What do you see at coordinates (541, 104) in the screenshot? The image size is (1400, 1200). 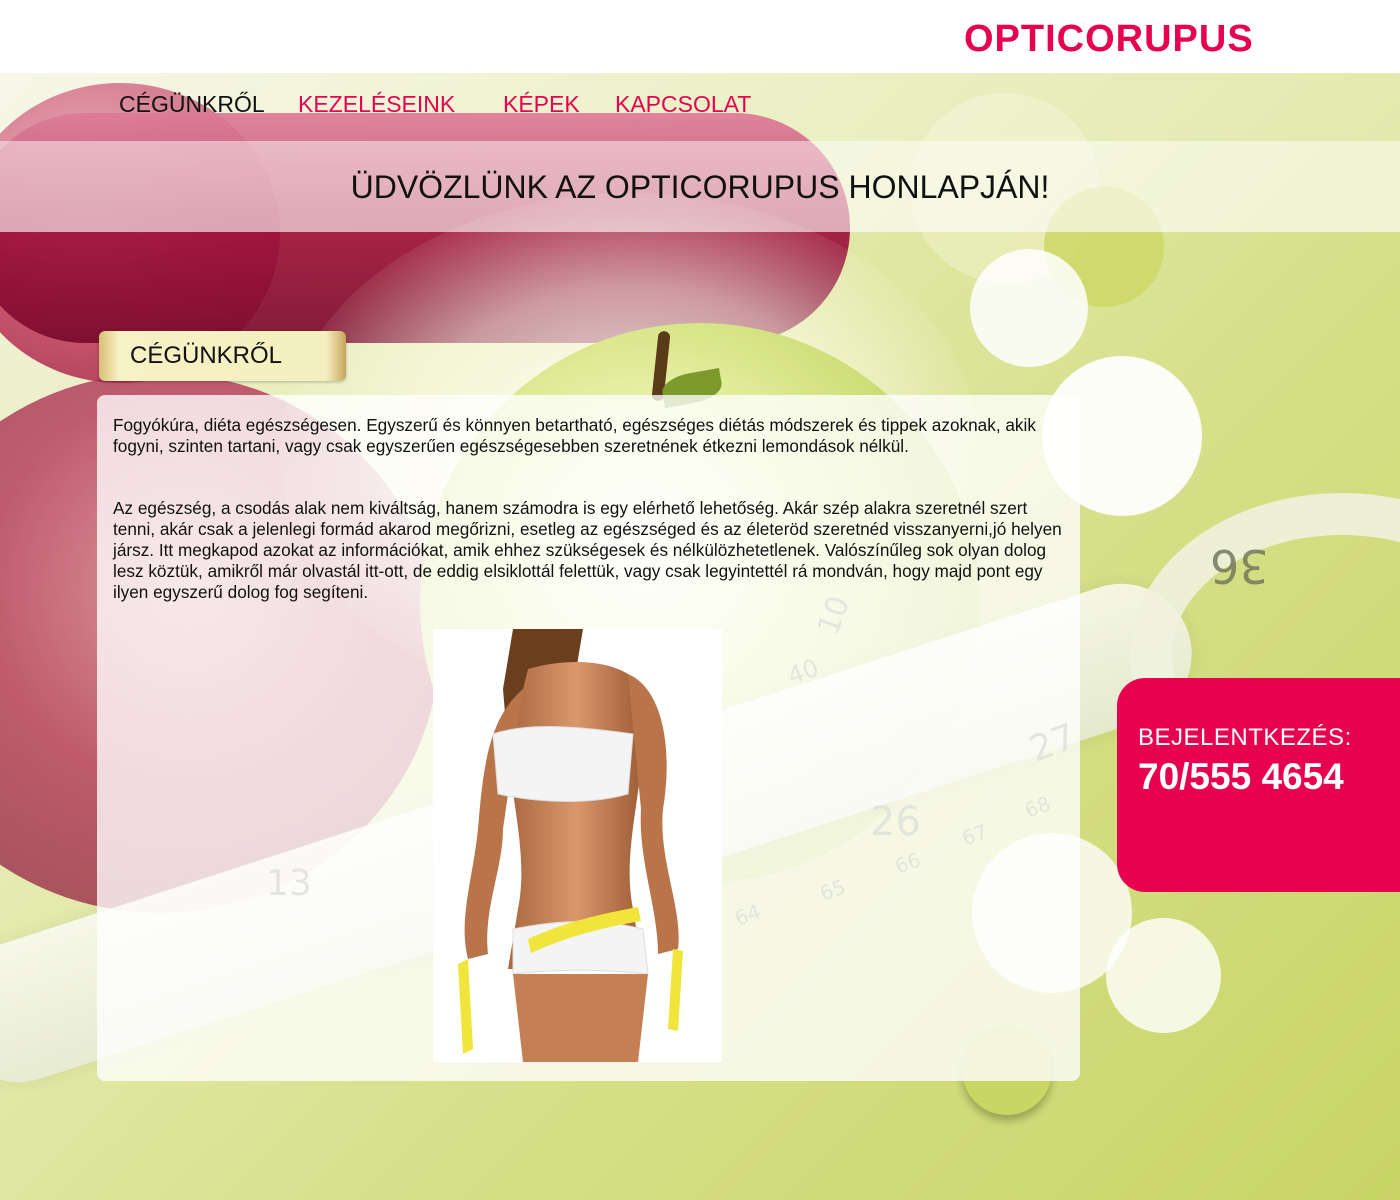 I see `nav-item-kepek: KÉPEK` at bounding box center [541, 104].